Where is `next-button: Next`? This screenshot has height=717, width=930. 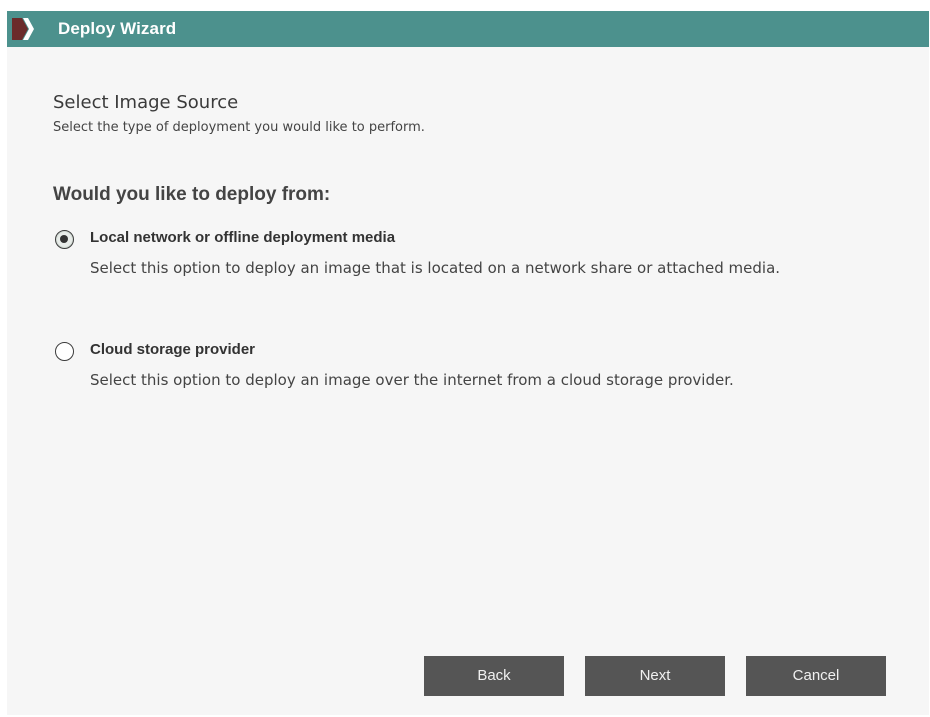 next-button: Next is located at coordinates (655, 676).